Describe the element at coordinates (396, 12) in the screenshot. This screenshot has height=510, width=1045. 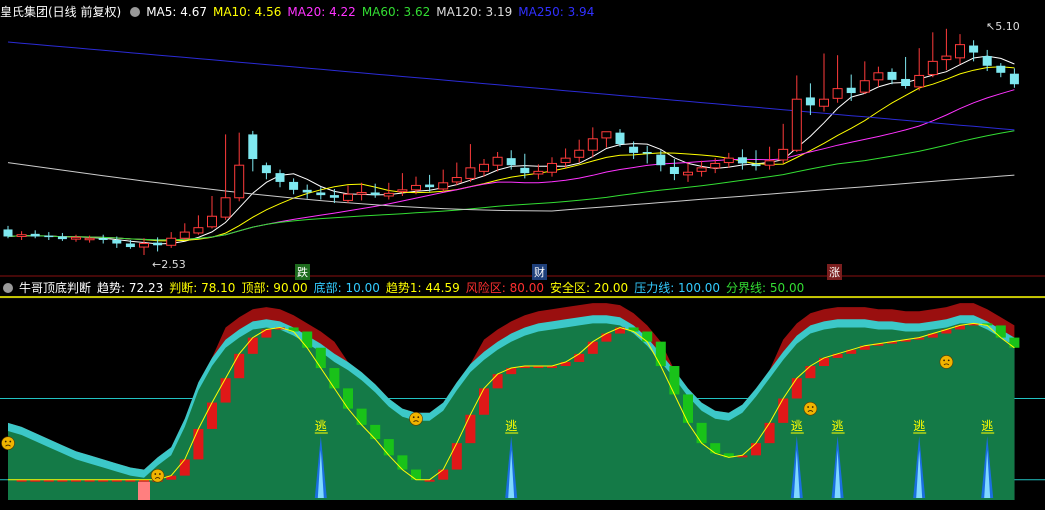
I see `ma60-label: MA60: 3.62` at that location.